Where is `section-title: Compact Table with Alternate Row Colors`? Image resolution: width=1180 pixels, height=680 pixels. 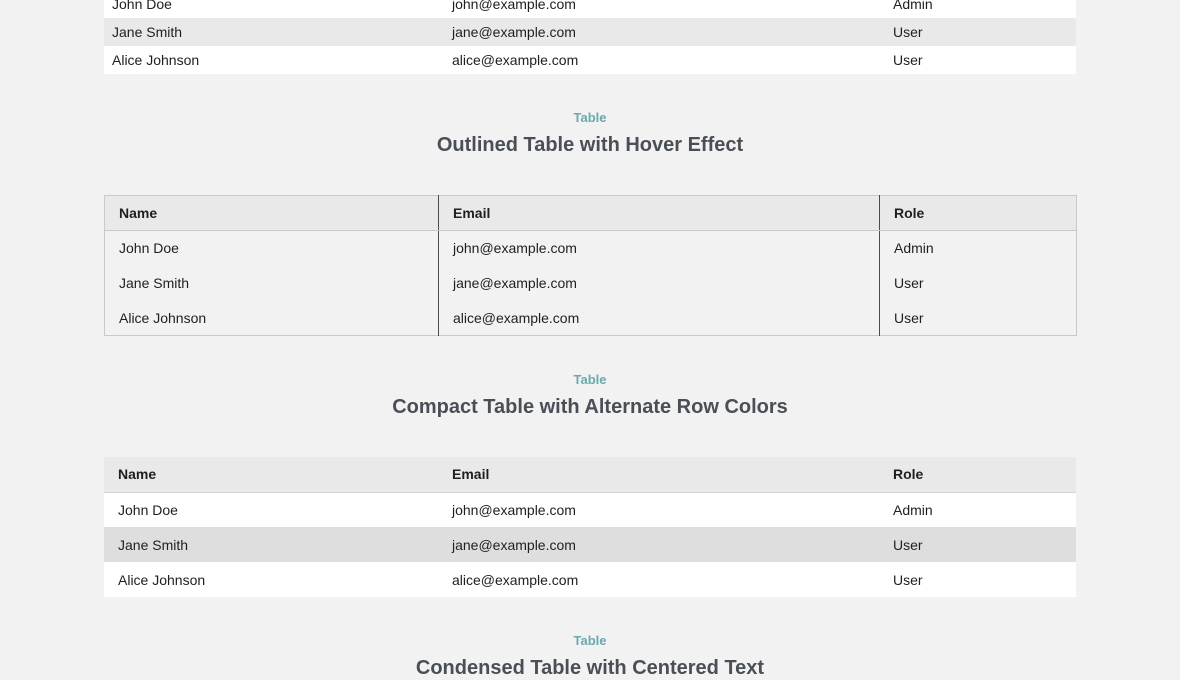
section-title: Compact Table with Alternate Row Colors is located at coordinates (590, 407).